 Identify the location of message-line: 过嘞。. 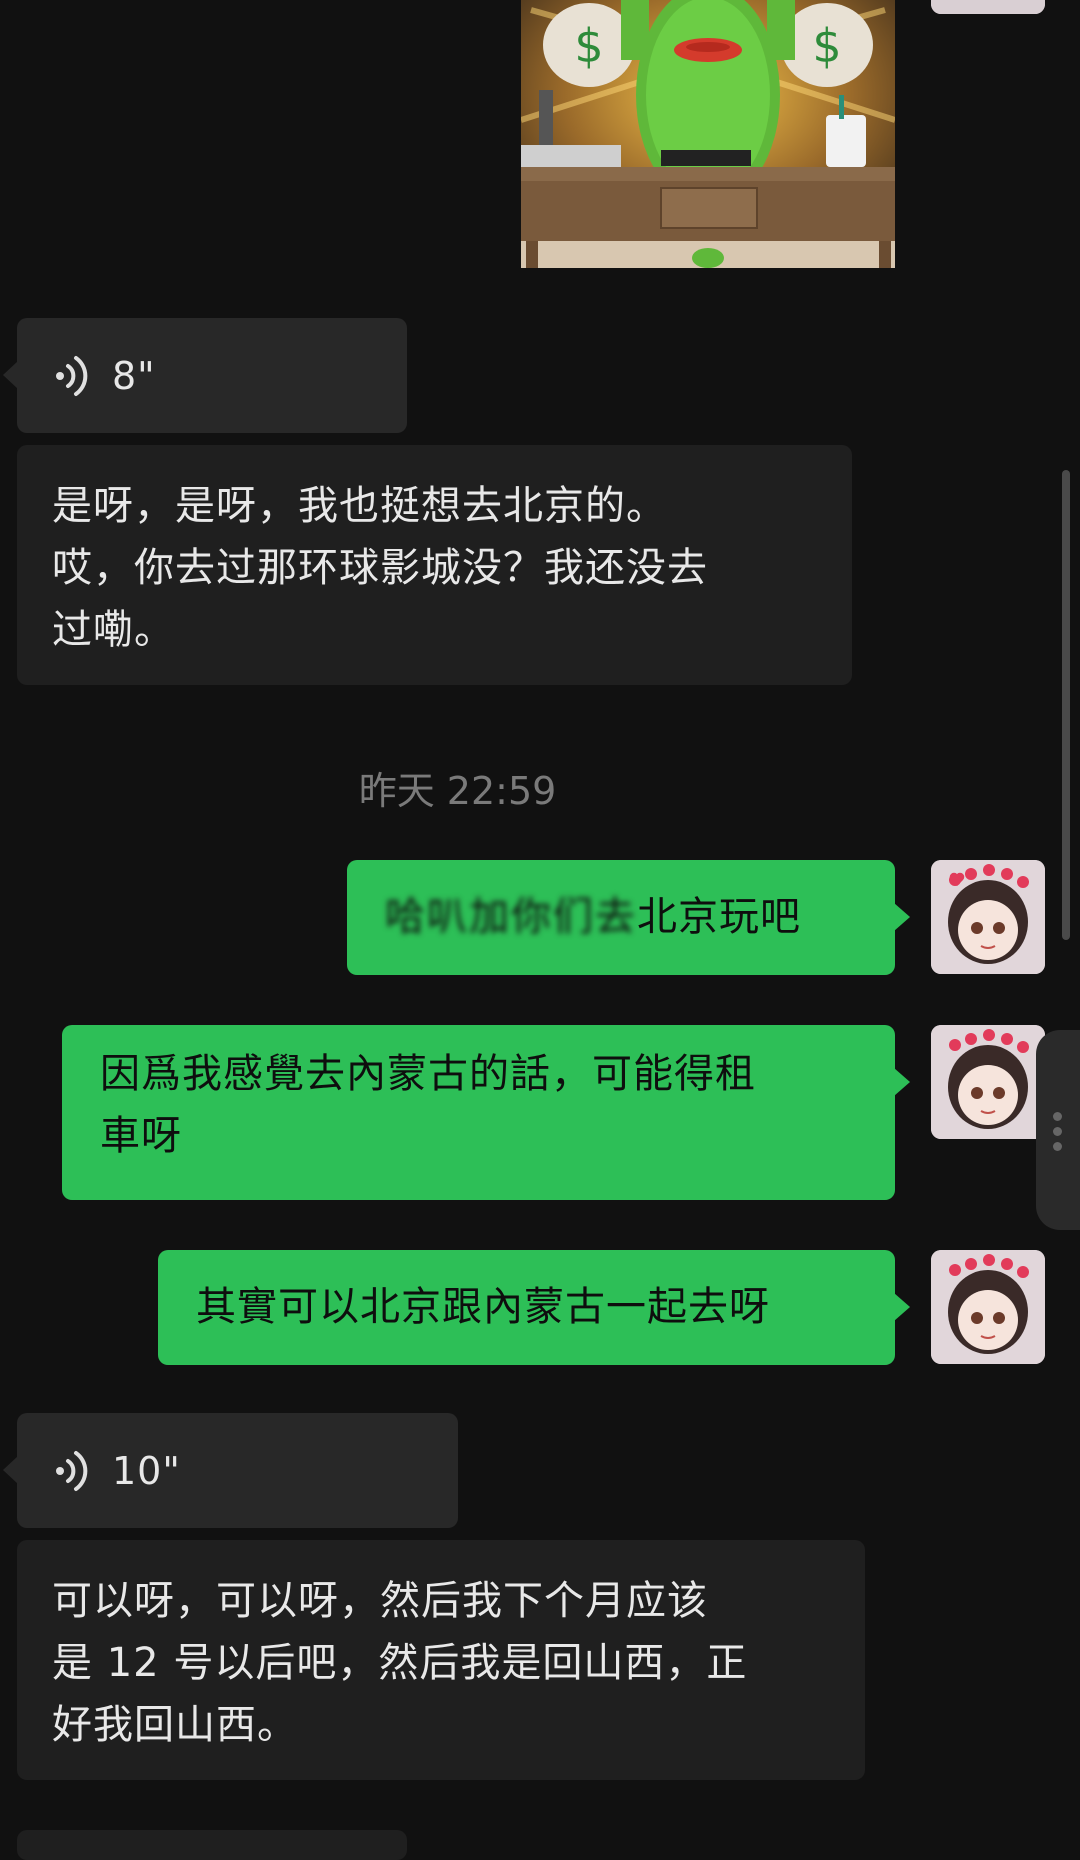
(113, 630).